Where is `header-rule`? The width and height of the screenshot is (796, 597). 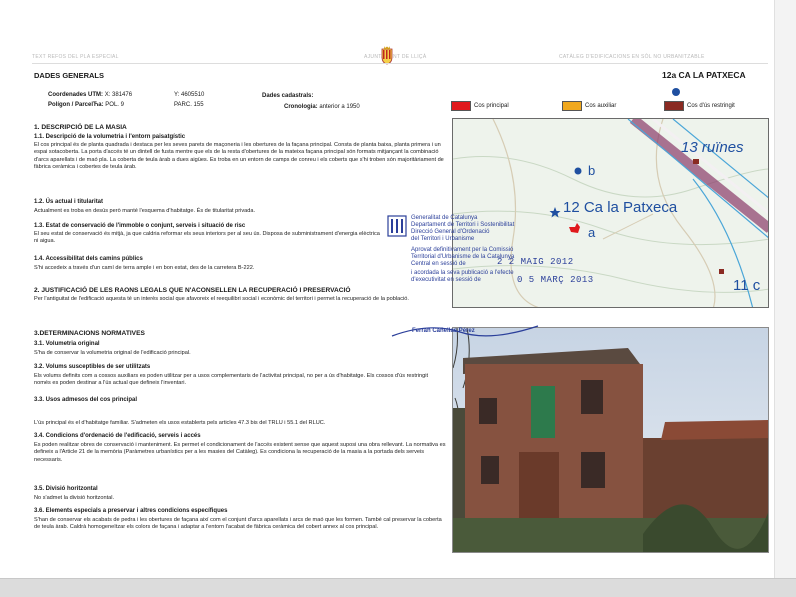
header-rule is located at coordinates (400, 63).